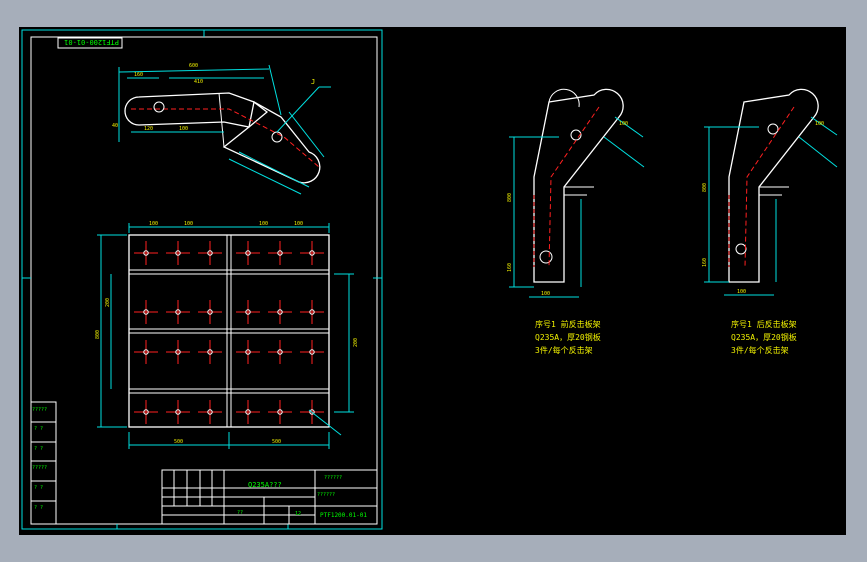 Image resolution: width=867 pixels, height=562 pixels. I want to click on revision-cell-6: ? ?, so click(38, 508).